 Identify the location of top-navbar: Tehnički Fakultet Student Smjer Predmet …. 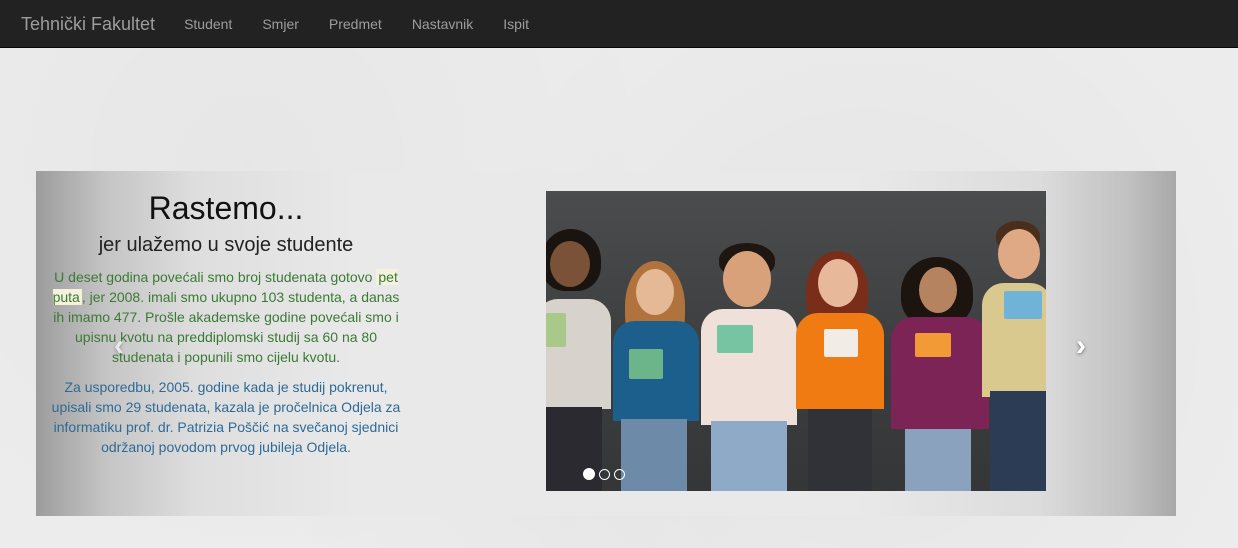
(619, 24).